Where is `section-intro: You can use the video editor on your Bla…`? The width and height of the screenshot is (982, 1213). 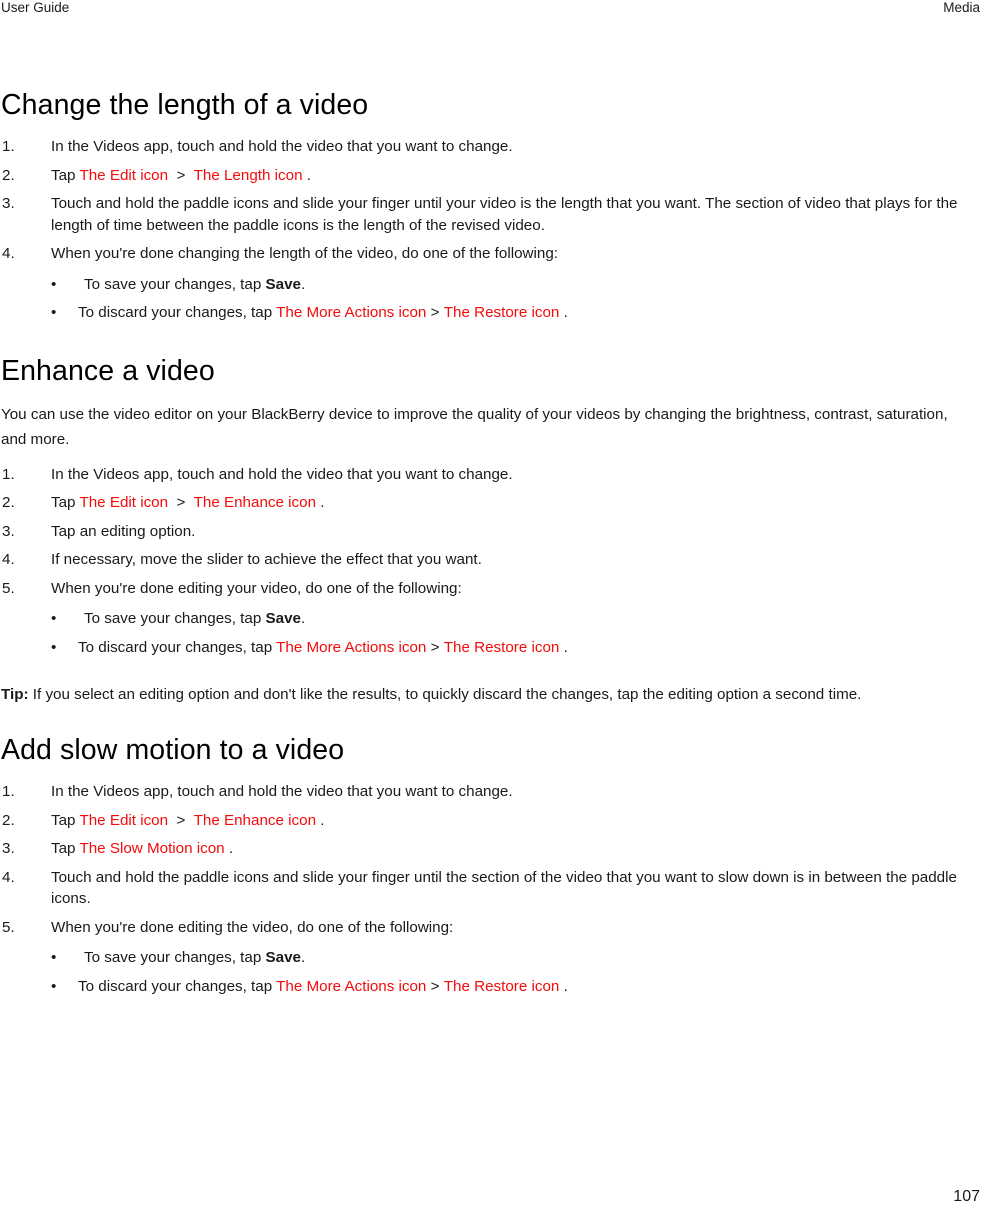
section-intro: You can use the video editor on your Bla… is located at coordinates (474, 426).